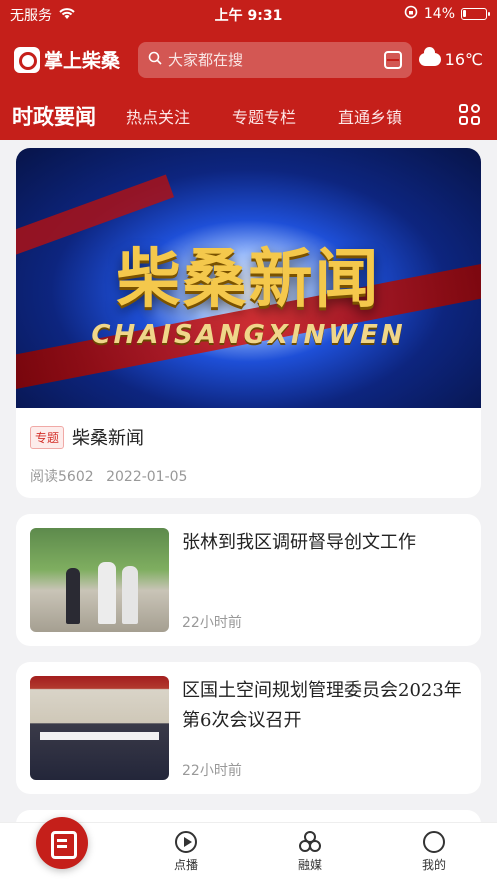 The width and height of the screenshot is (497, 883). What do you see at coordinates (464, 13) in the screenshot?
I see `battery-level` at bounding box center [464, 13].